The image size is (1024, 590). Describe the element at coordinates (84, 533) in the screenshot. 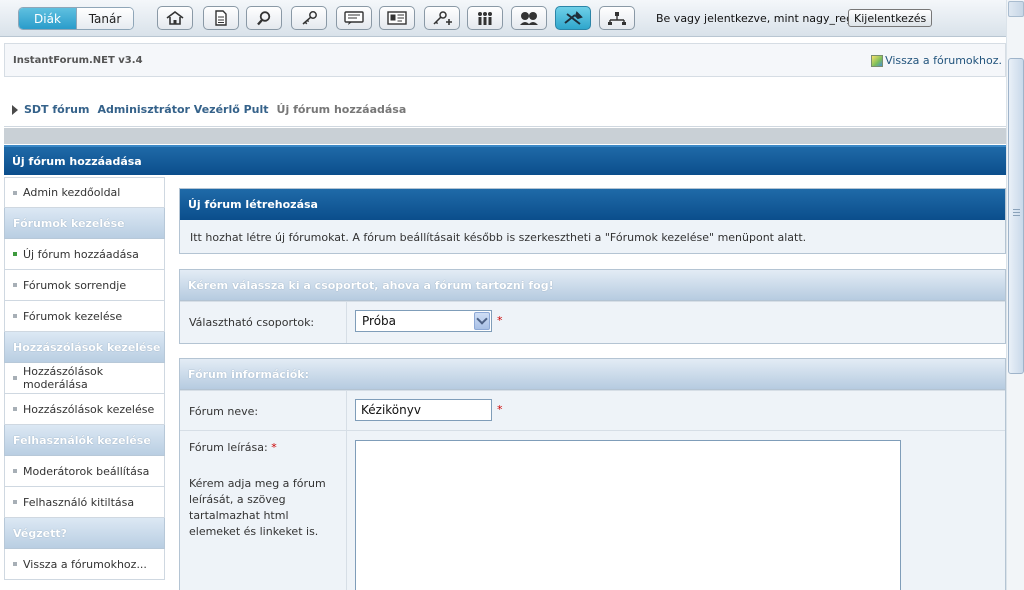

I see `sidebar-heading-done: Végzett?` at that location.